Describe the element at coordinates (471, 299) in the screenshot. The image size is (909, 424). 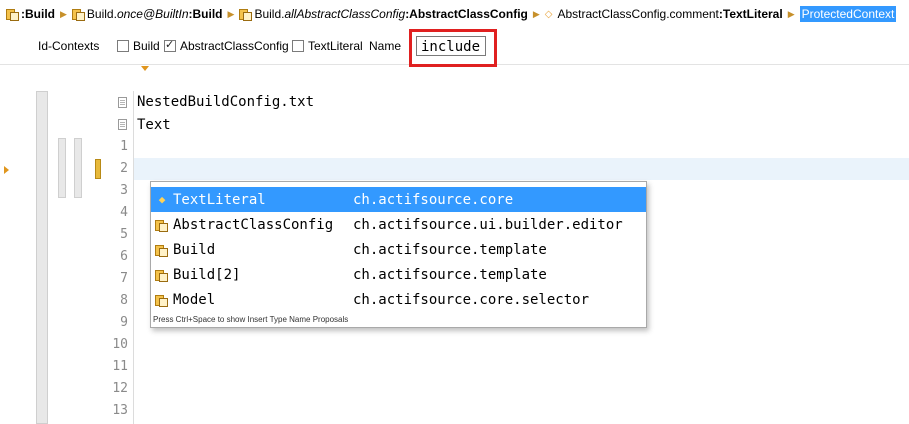
I see `proposal-package: ch.actifsource.core.selector` at that location.